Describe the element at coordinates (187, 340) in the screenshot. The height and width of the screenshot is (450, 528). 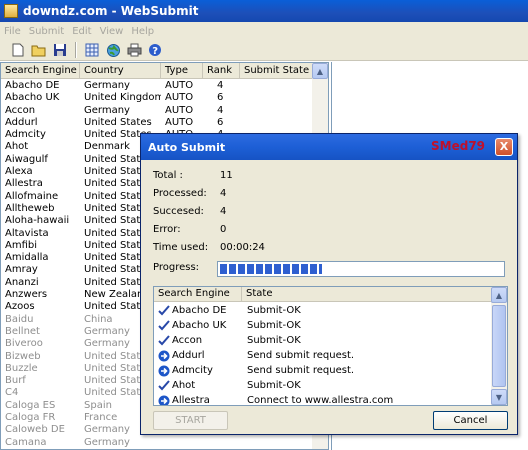
I see `status-engine-label: Accon` at that location.